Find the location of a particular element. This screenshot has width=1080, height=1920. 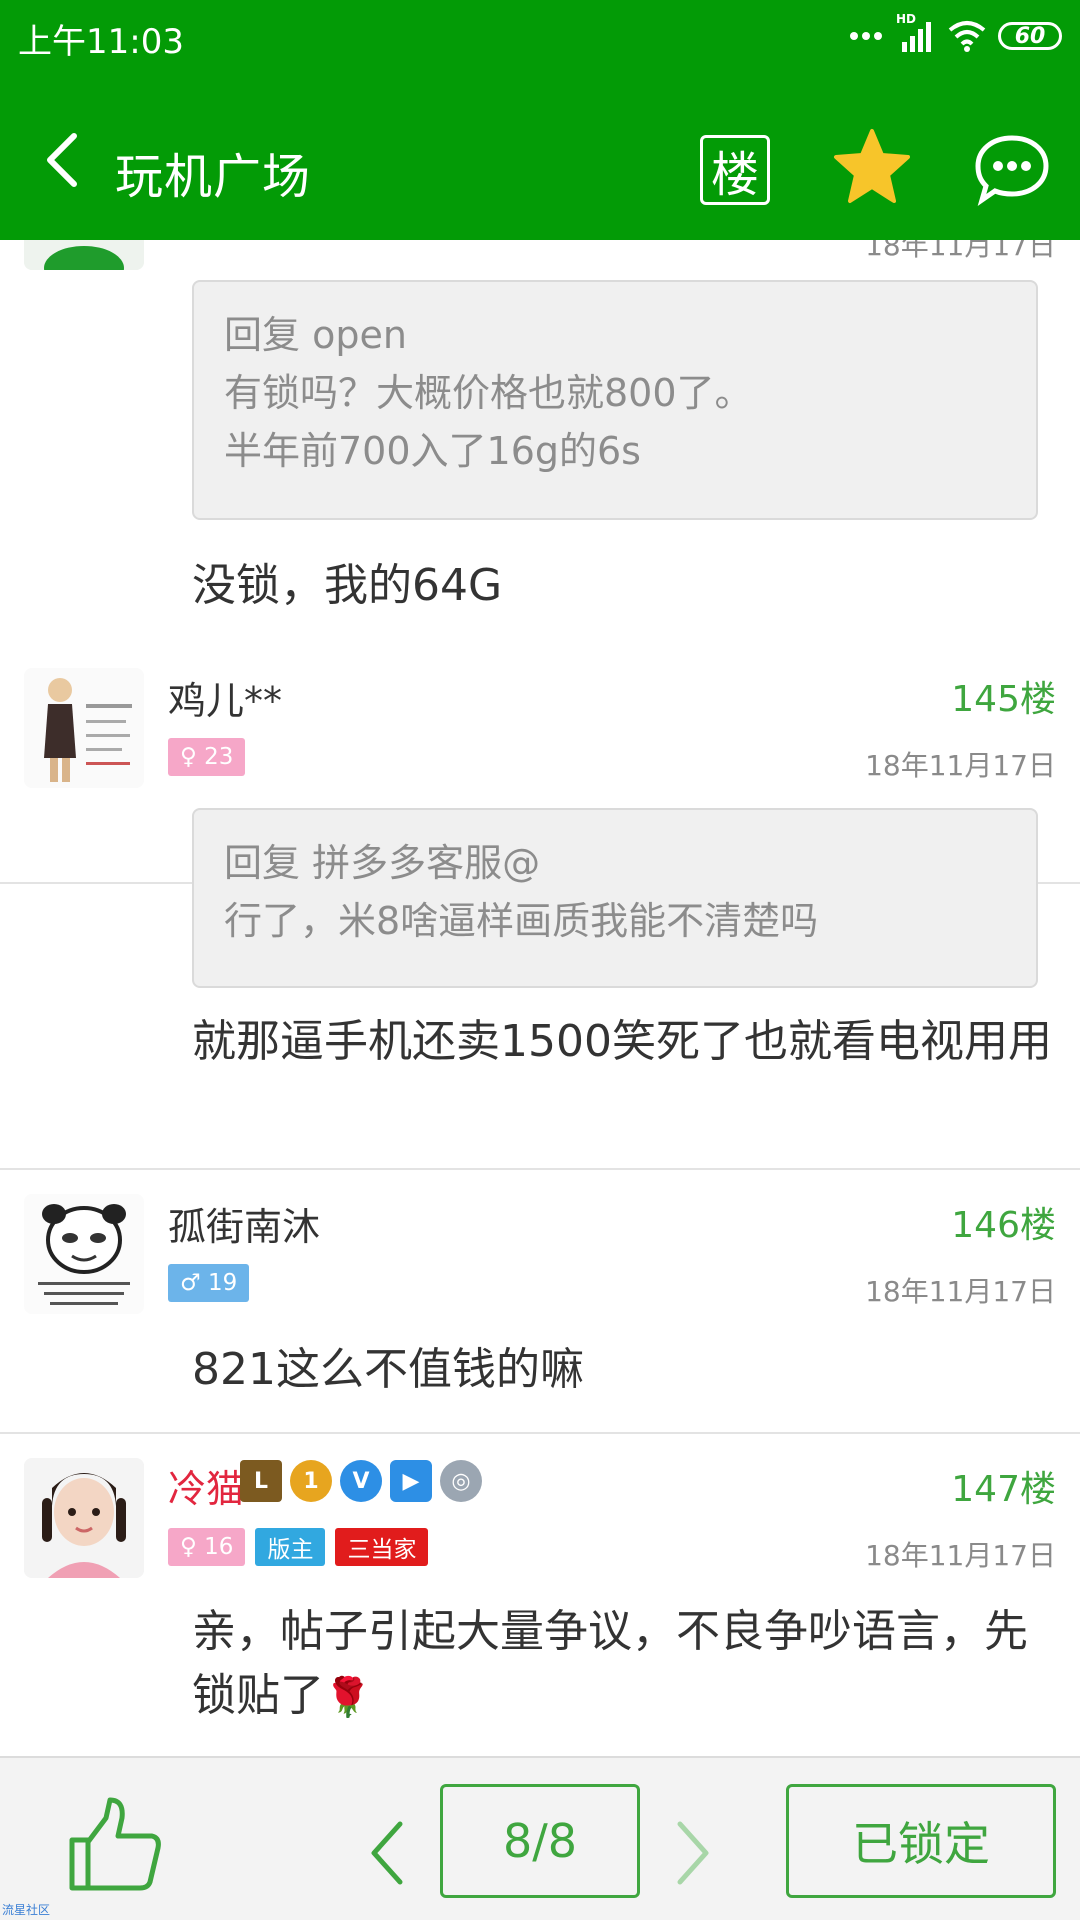

badge-row: ♀ 23 is located at coordinates (207, 757).